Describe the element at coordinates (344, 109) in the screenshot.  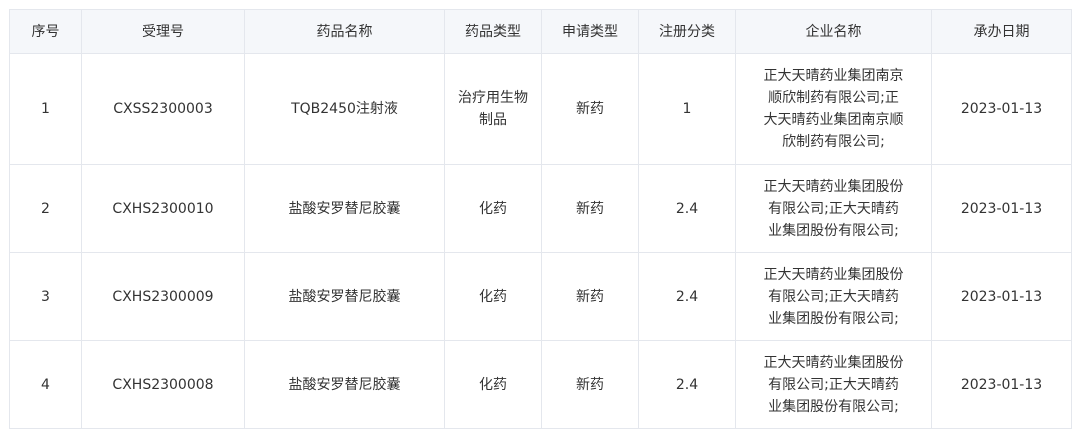
I see `cell-drug-name: TQB2450注射液` at that location.